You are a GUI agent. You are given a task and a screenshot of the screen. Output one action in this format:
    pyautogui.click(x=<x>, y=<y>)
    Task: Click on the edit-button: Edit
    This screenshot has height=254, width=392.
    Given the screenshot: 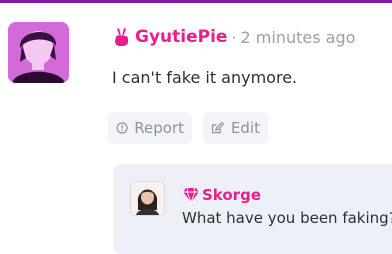 What is the action you would take?
    pyautogui.click(x=235, y=128)
    